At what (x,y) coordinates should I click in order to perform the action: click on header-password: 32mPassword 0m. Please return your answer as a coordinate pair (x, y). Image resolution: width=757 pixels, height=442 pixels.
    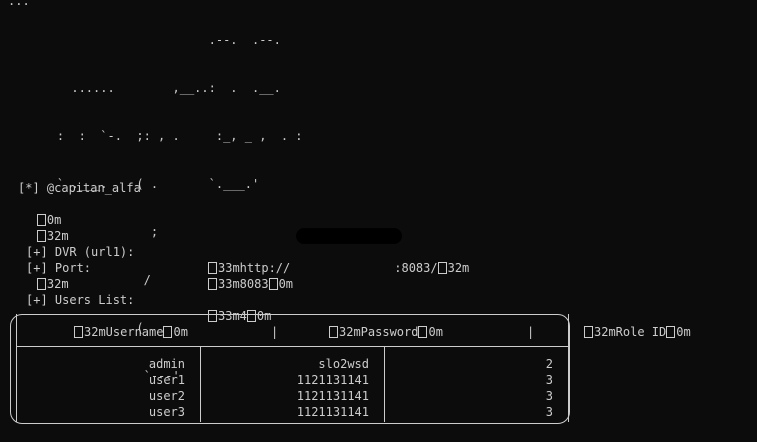
    Looking at the image, I should click on (386, 332).